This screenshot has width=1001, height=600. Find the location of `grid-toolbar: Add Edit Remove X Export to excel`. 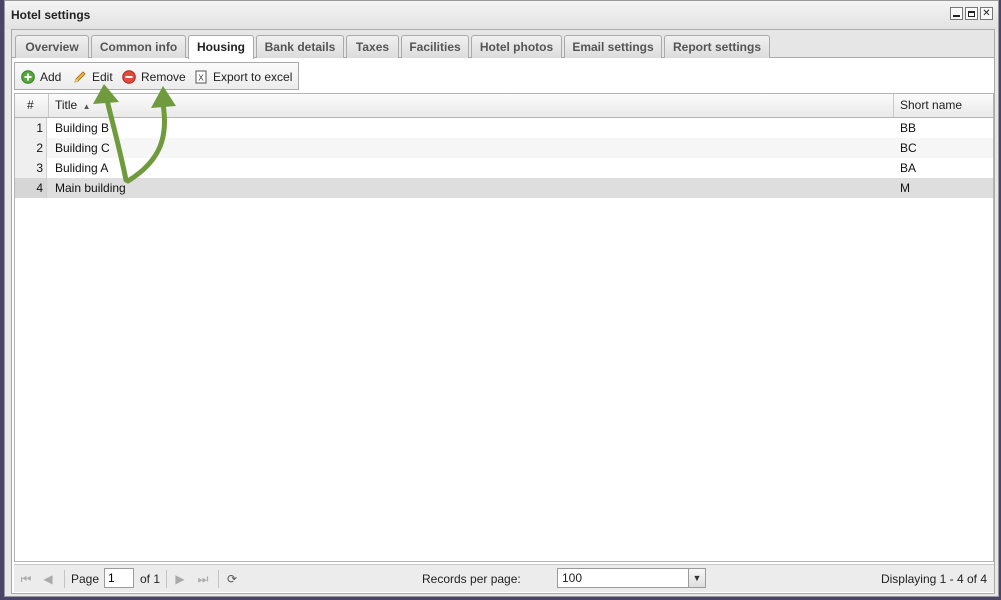

grid-toolbar: Add Edit Remove X Export to excel is located at coordinates (156, 76).